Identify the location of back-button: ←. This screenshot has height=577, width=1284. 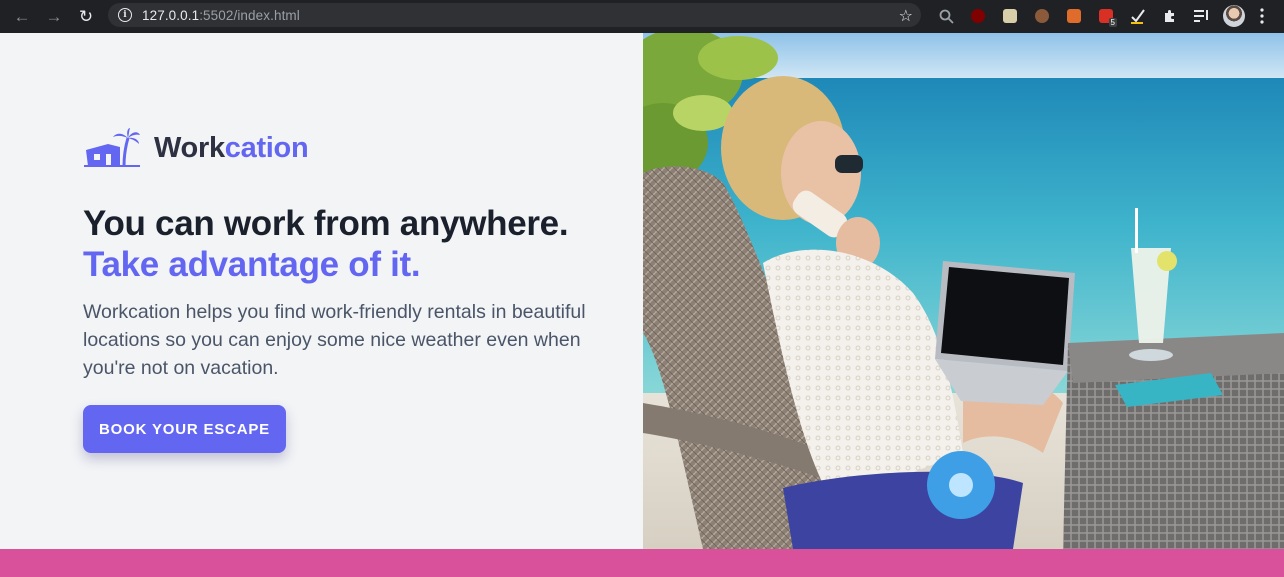
(22, 17).